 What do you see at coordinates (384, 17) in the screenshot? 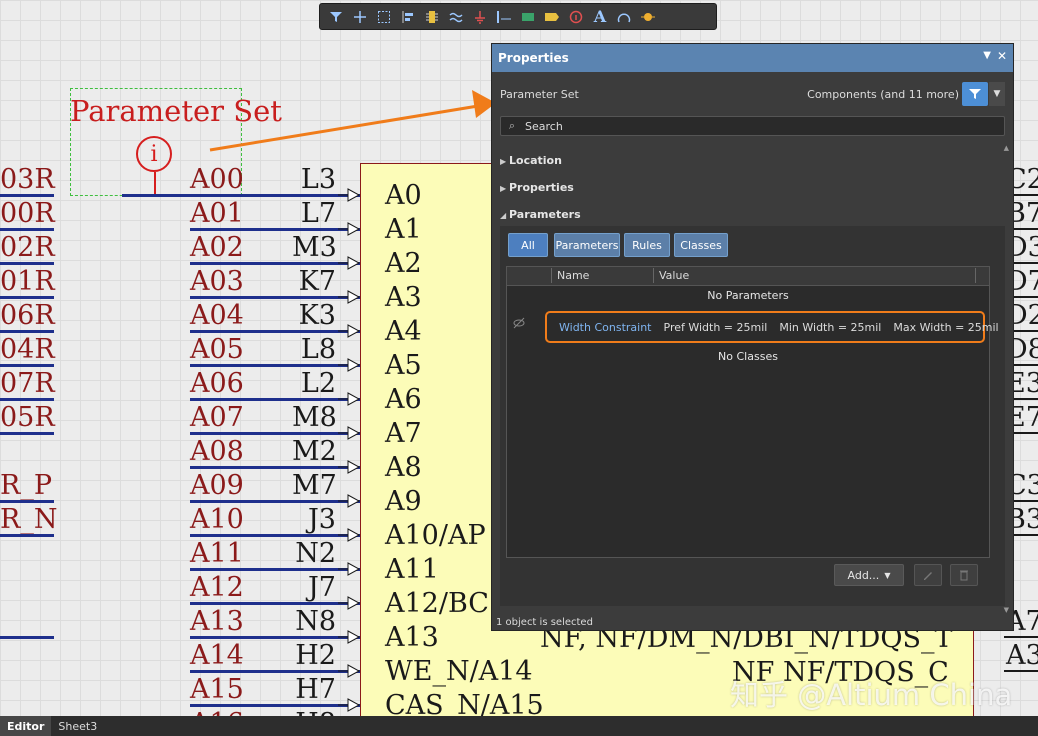
I see `select-rect-icon` at bounding box center [384, 17].